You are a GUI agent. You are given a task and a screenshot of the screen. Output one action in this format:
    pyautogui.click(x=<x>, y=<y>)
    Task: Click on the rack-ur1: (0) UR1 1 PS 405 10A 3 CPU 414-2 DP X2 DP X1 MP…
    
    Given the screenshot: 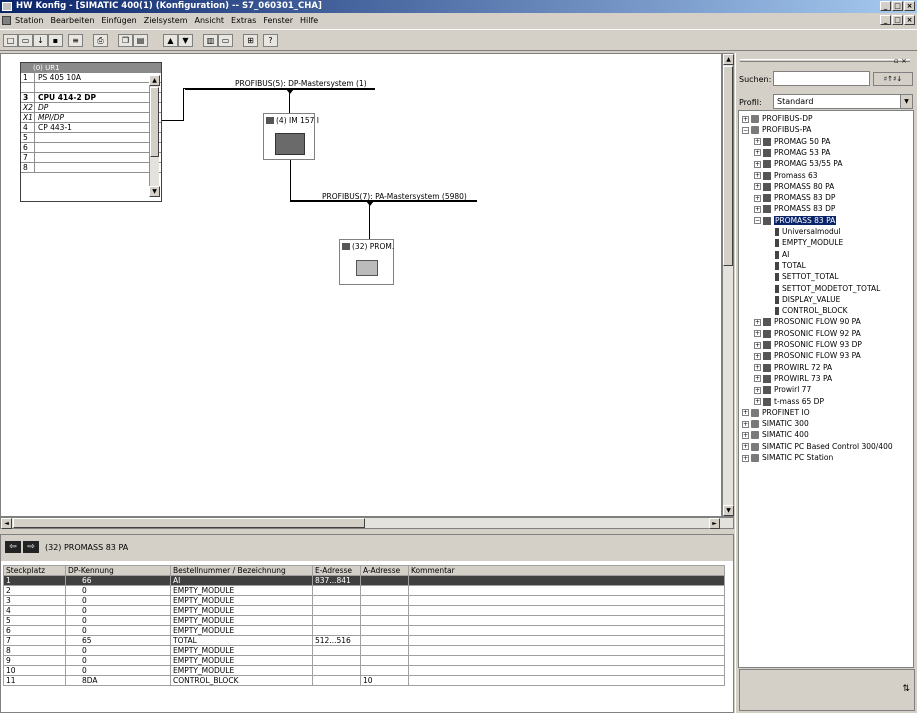 What is the action you would take?
    pyautogui.click(x=91, y=132)
    